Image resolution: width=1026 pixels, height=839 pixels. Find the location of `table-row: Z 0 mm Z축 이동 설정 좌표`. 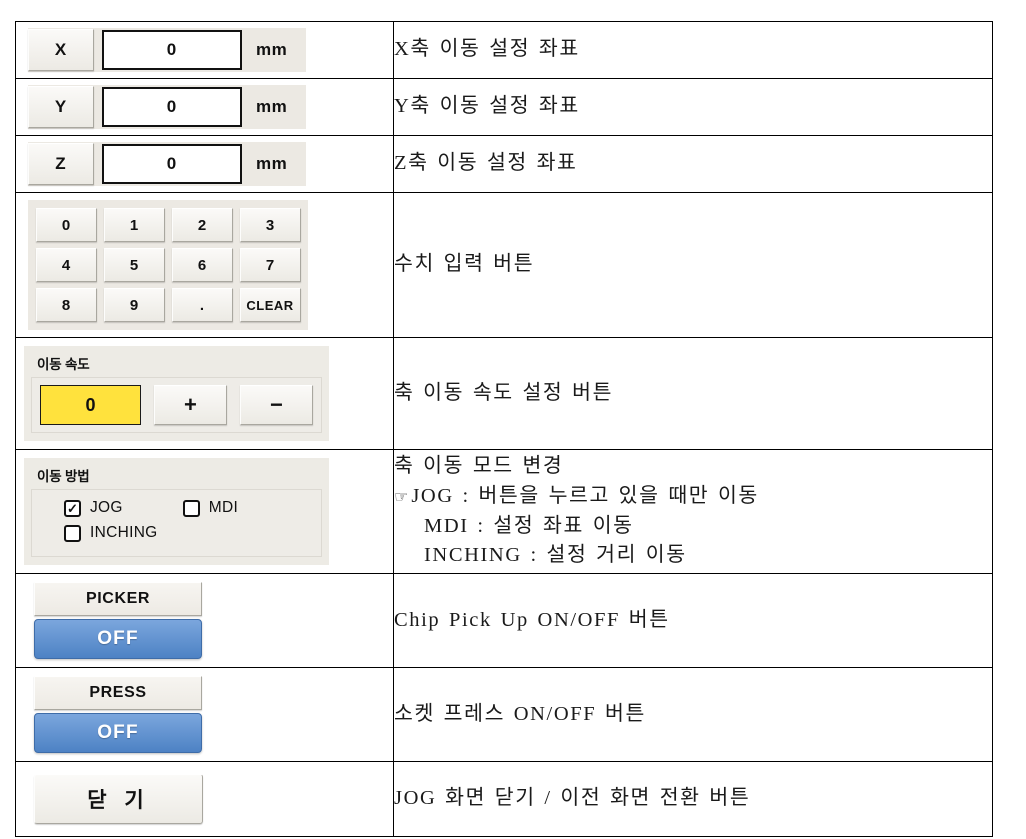

table-row: Z 0 mm Z축 이동 설정 좌표 is located at coordinates (504, 164).